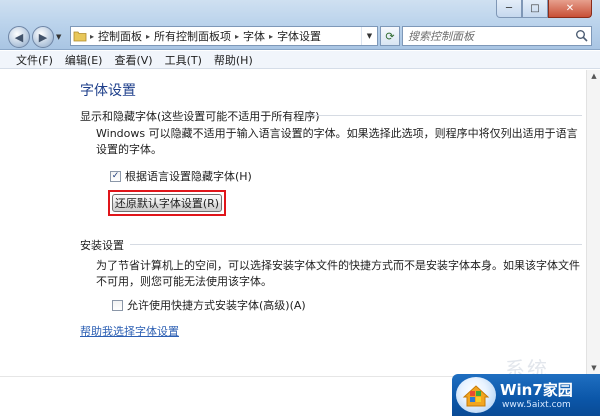 The height and width of the screenshot is (416, 600). I want to click on address-bar: ▸ 控制面板 ▸ 所有控制面板项 ▸ 字体 ▸ 字体设置 ▼, so click(224, 36).